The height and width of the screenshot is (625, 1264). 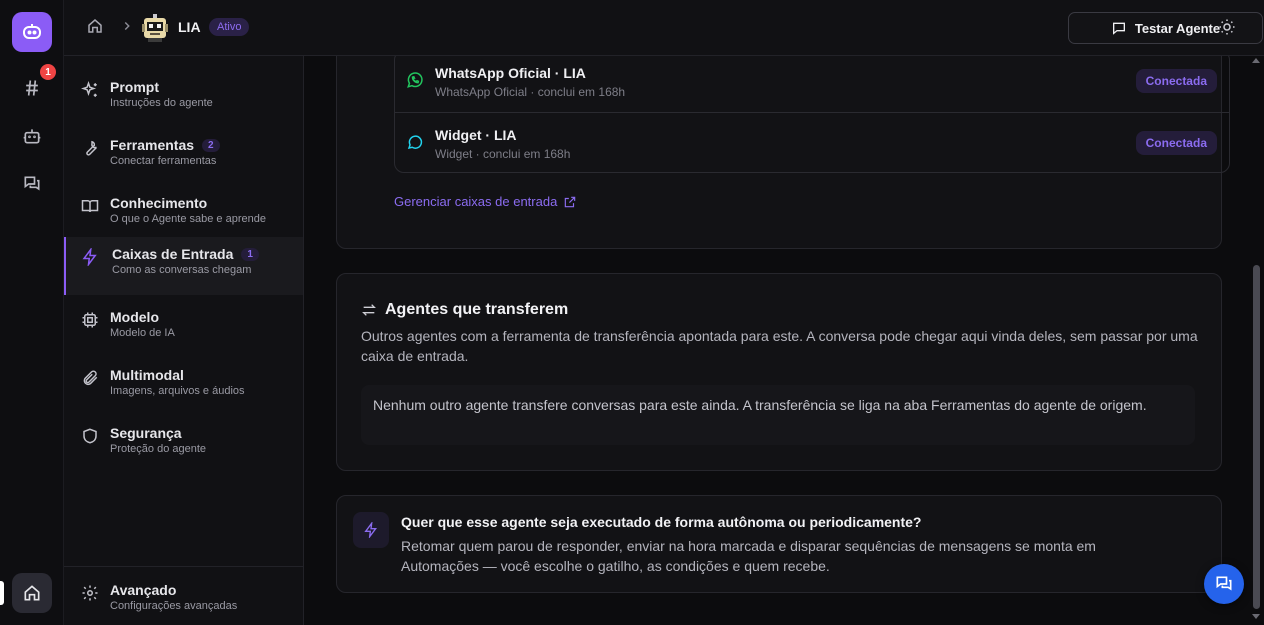 What do you see at coordinates (142, 333) in the screenshot?
I see `sidebar-item-sublabel: Modelo de IA` at bounding box center [142, 333].